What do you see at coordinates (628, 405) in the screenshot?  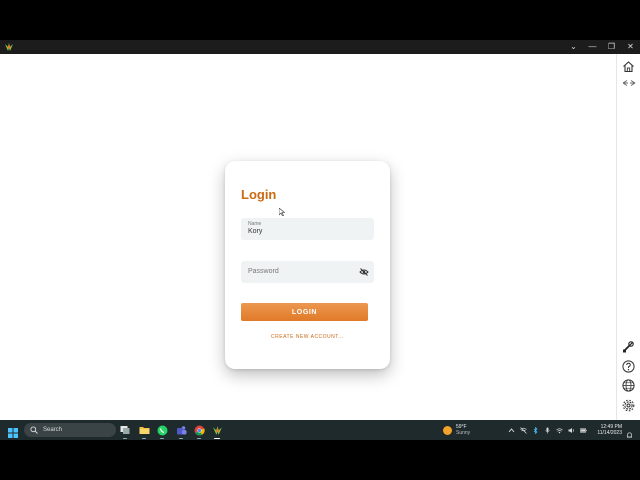 I see `gear-icon` at bounding box center [628, 405].